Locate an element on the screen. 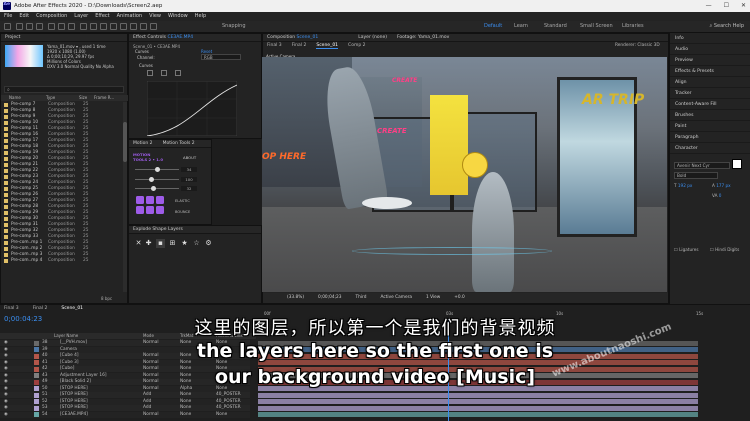  grid-icon: ⊞ is located at coordinates (172, 243).